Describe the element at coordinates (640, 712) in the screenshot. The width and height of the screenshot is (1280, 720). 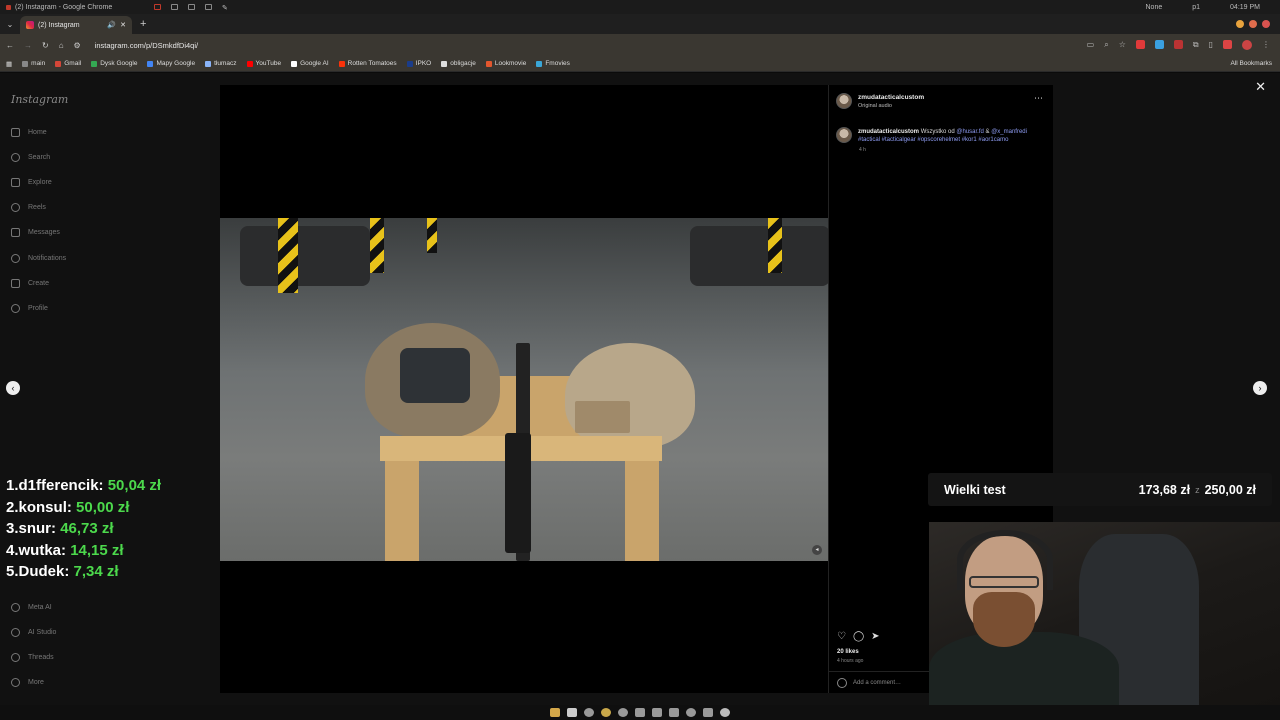
I see `discord-icon` at that location.